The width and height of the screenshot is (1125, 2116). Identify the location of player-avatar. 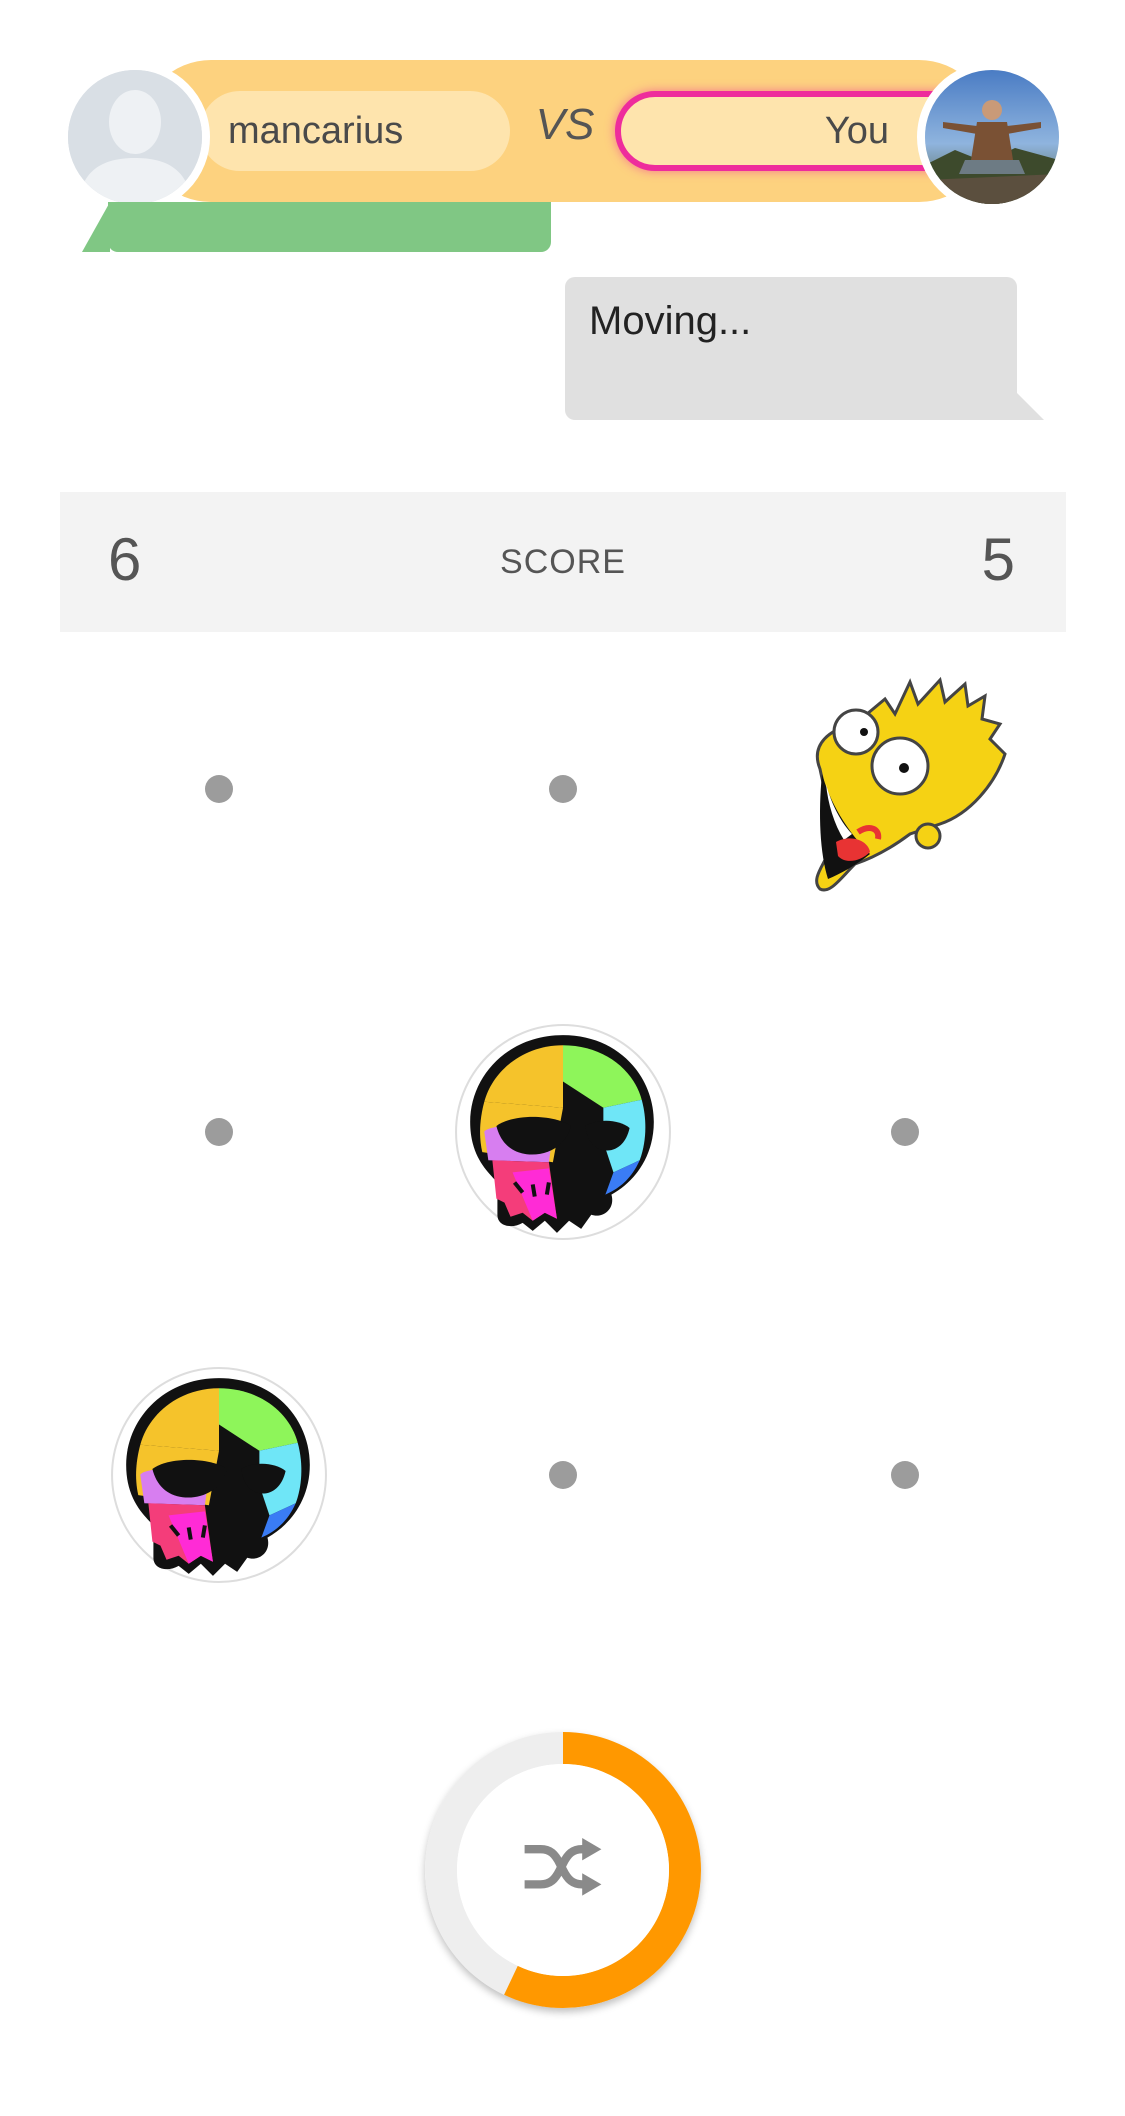
(992, 137).